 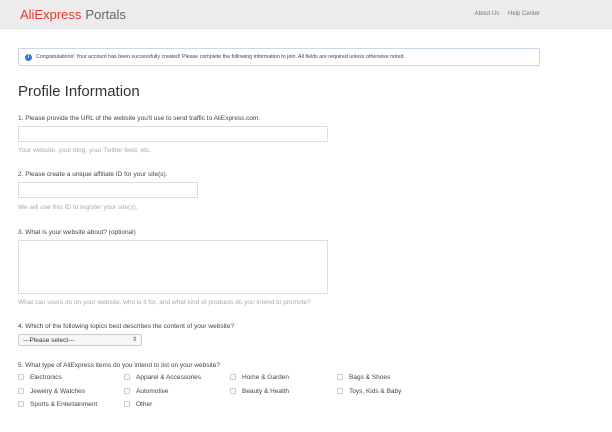 What do you see at coordinates (64, 404) in the screenshot?
I see `checkbox-label: Sports & Entertainment` at bounding box center [64, 404].